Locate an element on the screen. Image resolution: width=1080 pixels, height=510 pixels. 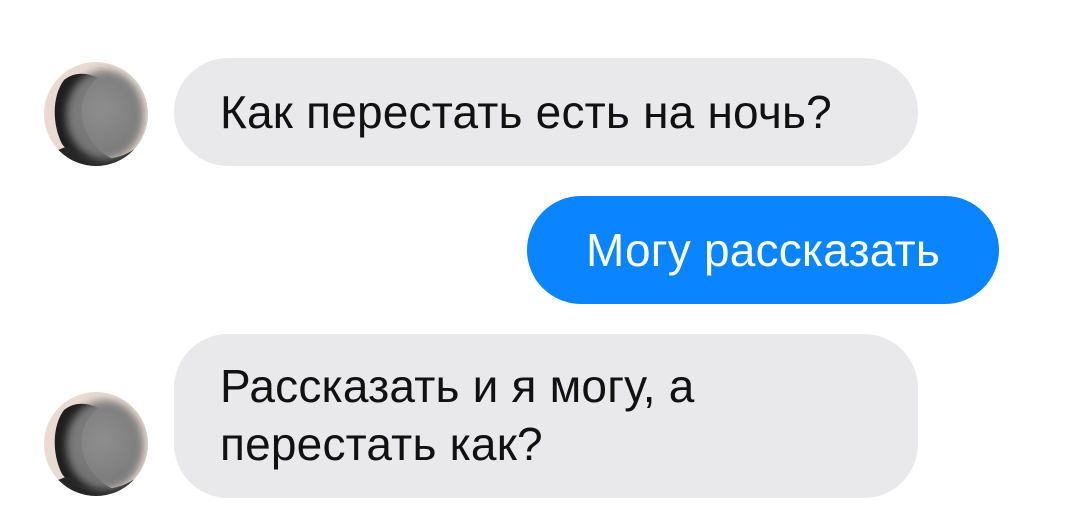
message-text: Рассказать и я могу, а перестать как? is located at coordinates (457, 415).